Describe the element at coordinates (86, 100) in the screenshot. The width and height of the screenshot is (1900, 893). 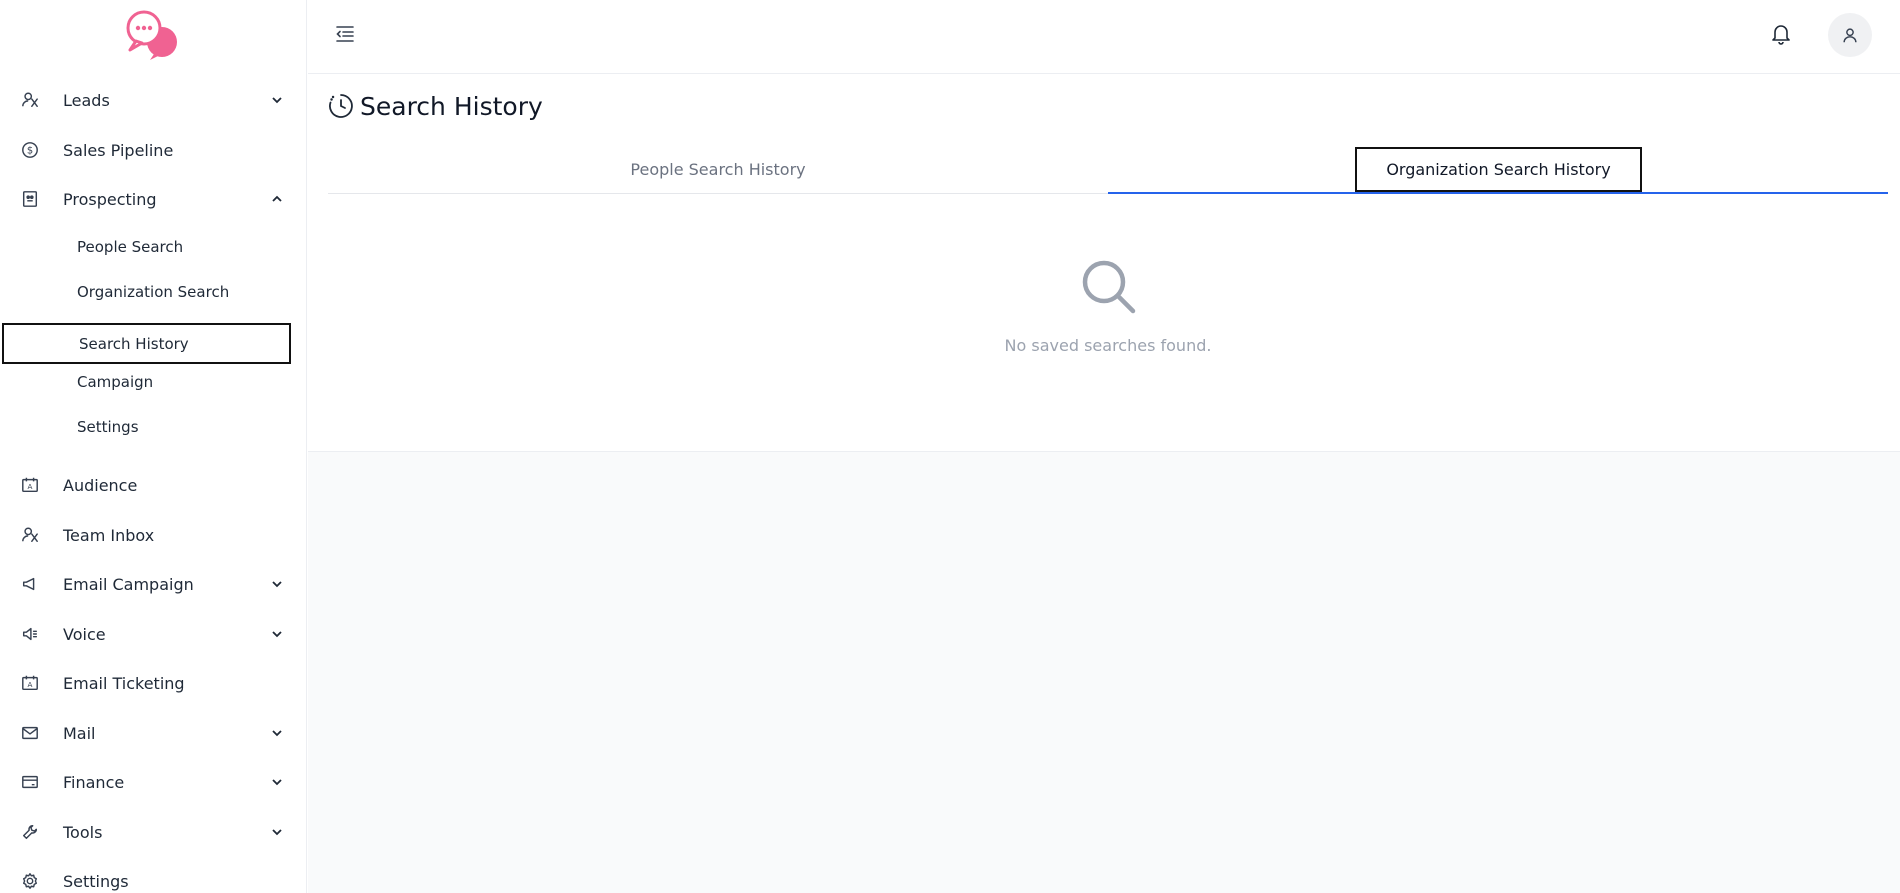
I see `sidebar-item-label: Leads` at that location.